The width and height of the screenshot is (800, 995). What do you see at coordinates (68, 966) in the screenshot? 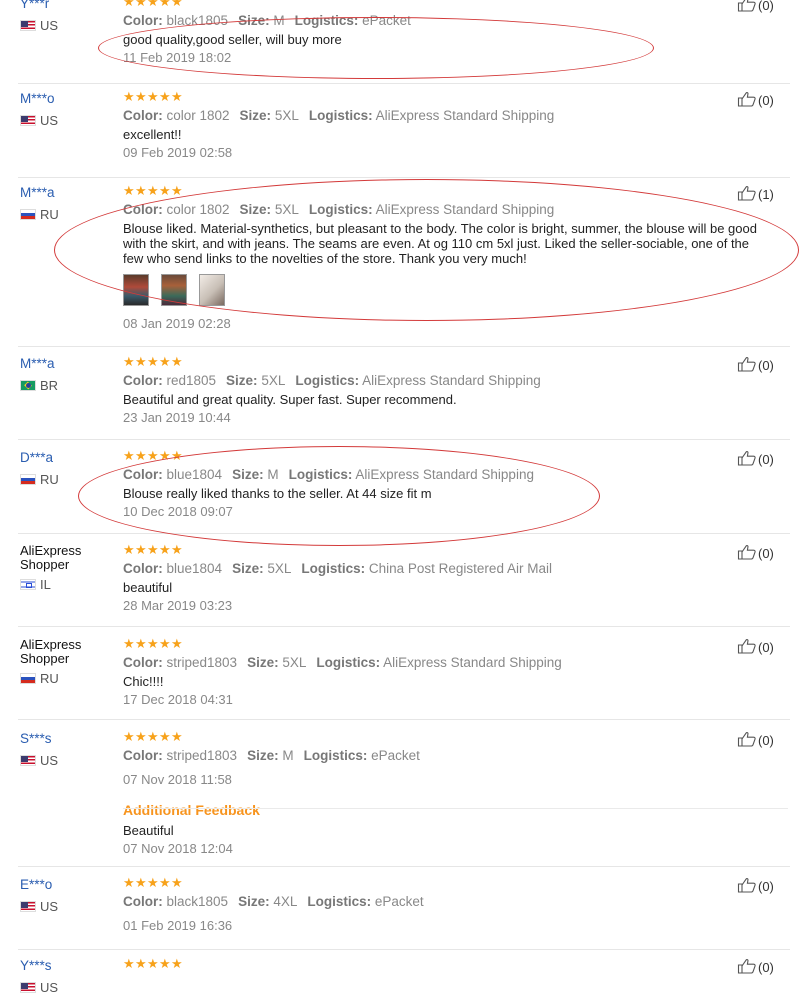
I see `reviewer-name: Y***s` at bounding box center [68, 966].